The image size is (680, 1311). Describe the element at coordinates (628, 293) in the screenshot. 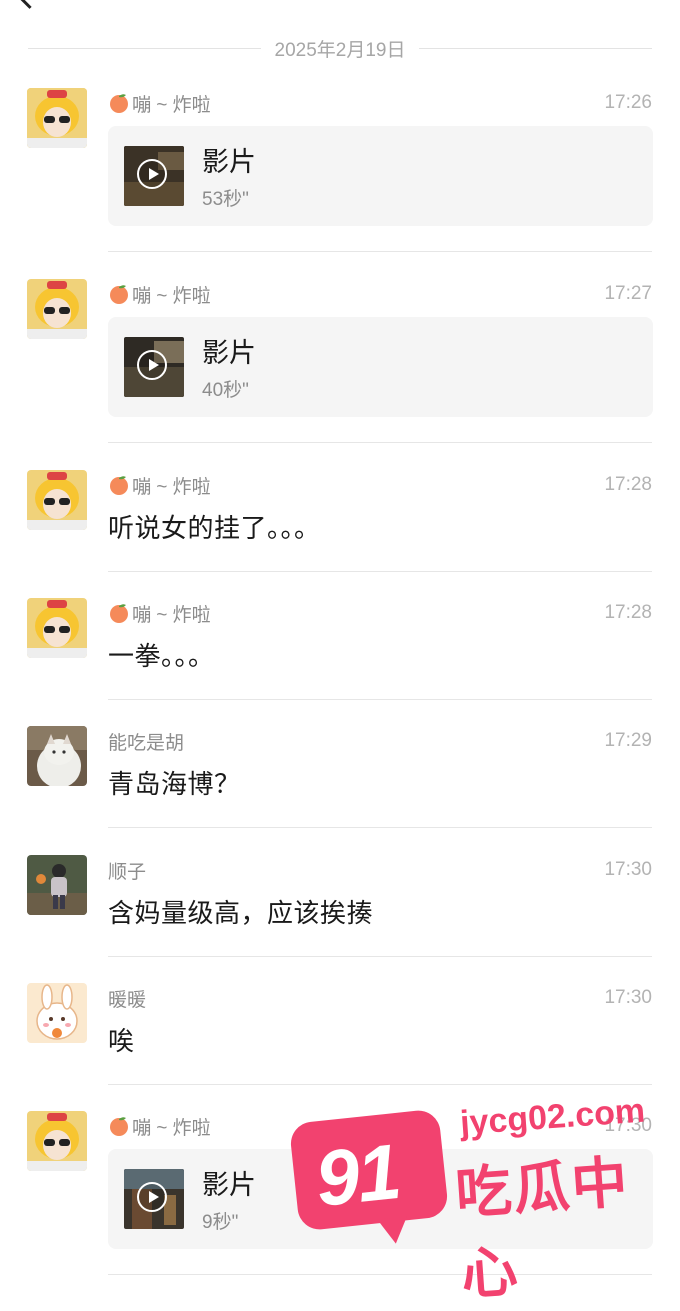

I see `message-time: 17:27` at that location.